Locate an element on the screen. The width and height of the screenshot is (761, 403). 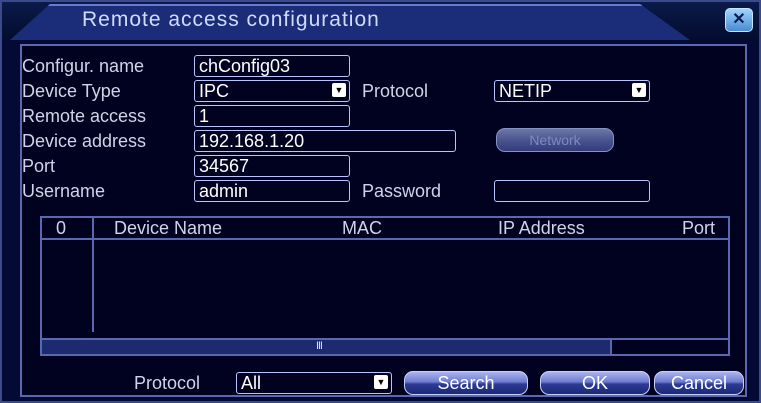
scrollbar-thumb: Ⅲ is located at coordinates (327, 347).